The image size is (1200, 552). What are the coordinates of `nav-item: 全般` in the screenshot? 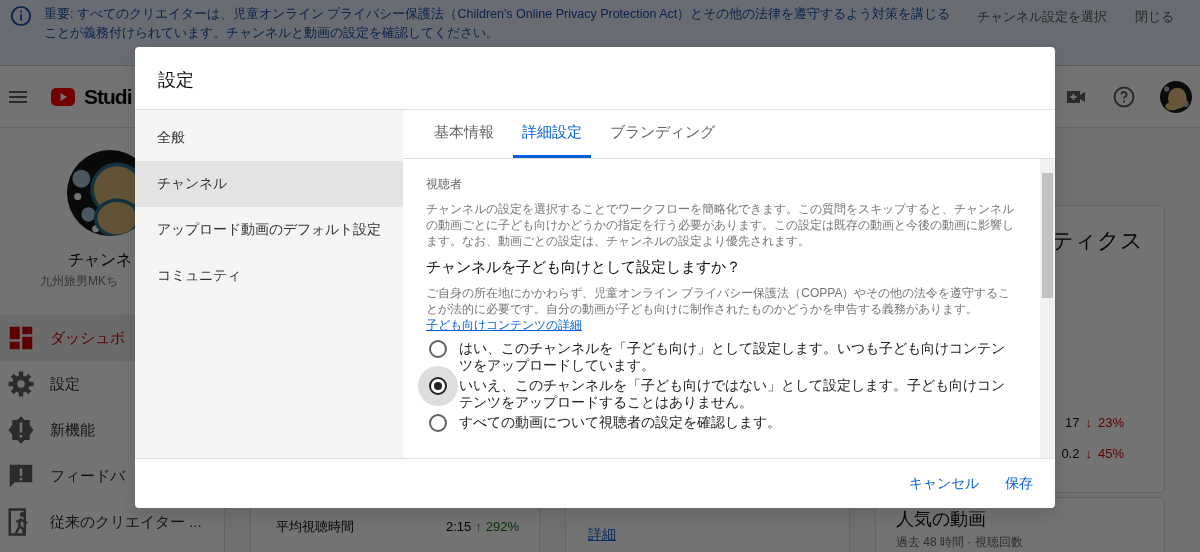 It's located at (269, 138).